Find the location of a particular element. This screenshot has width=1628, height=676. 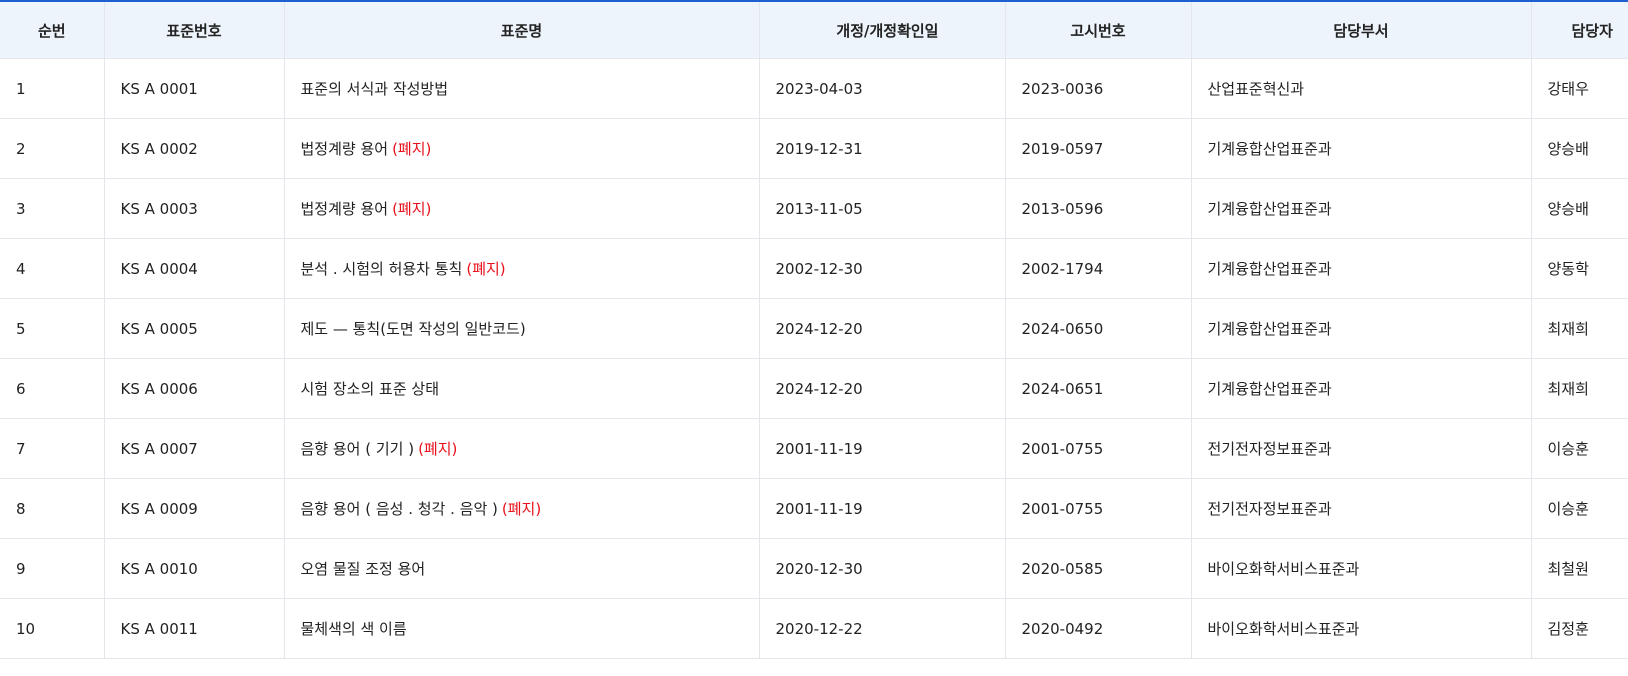

cell-person: 양동학 is located at coordinates (1579, 268).